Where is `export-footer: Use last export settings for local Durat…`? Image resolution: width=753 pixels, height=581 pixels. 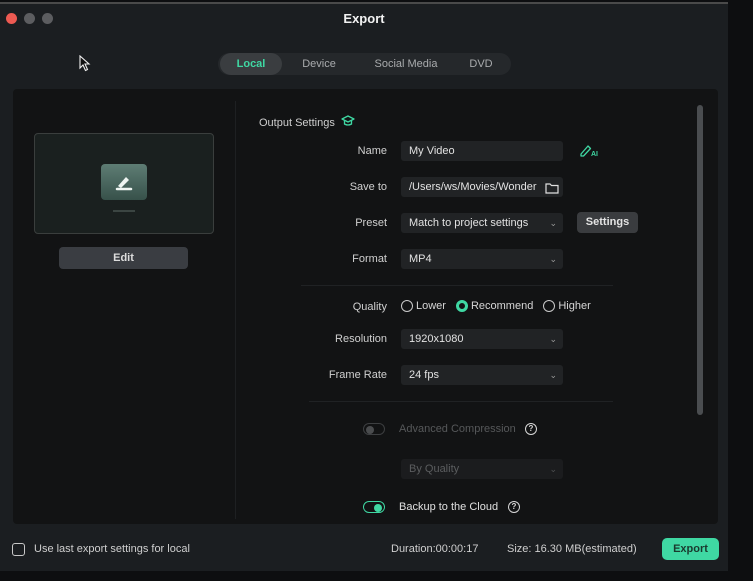
export-footer: Use last export settings for local Durat… is located at coordinates (364, 549).